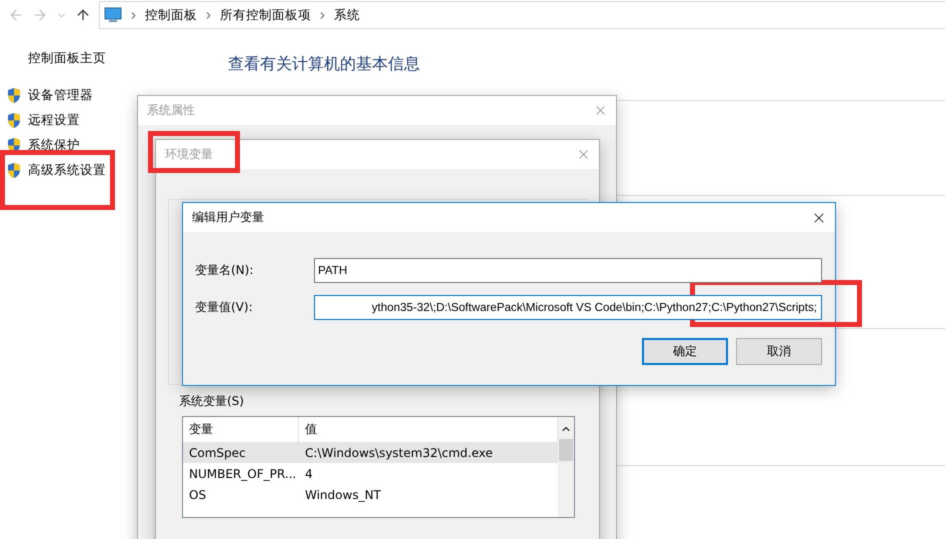 The width and height of the screenshot is (945, 539). I want to click on group-label: 系统变量(S), so click(211, 401).